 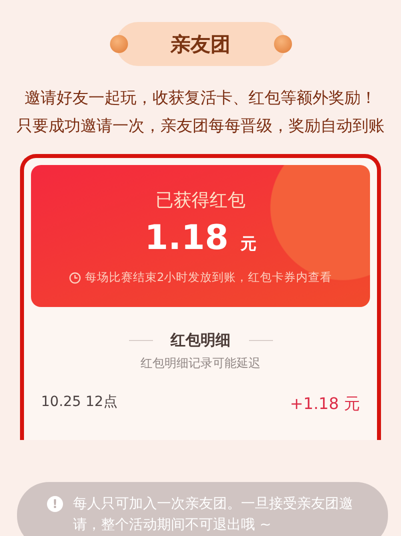 I want to click on alert-icon: !, so click(x=55, y=504).